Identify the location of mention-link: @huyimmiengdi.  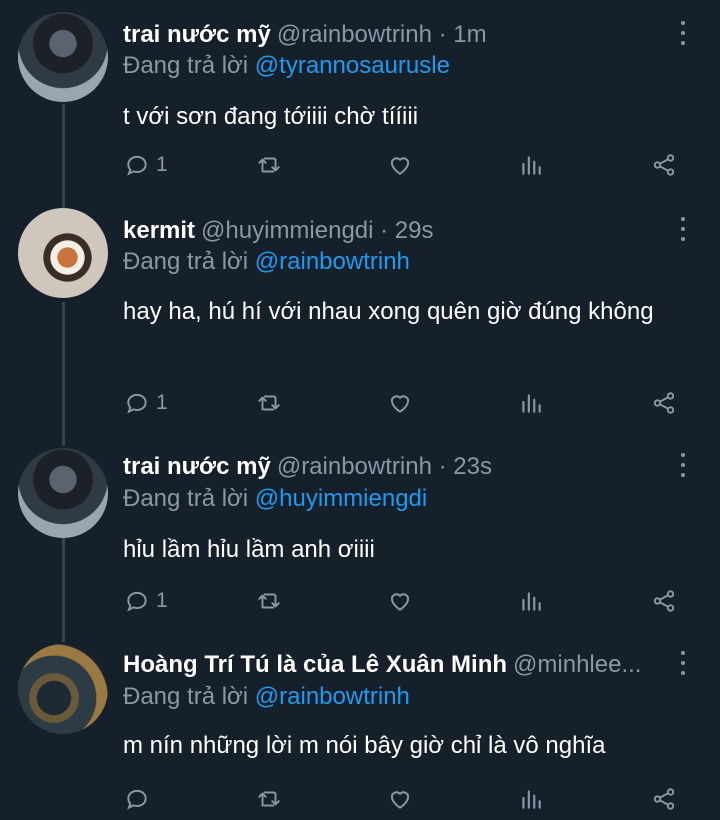
(341, 498).